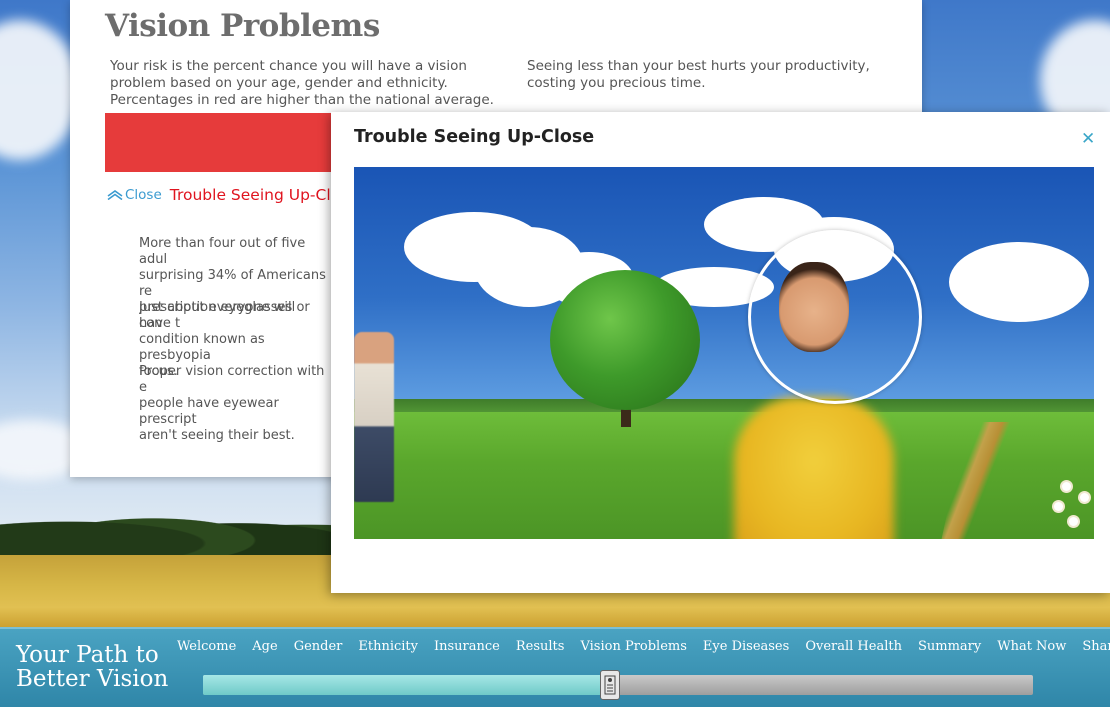  I want to click on nav-item-welcome: Welcome, so click(206, 646).